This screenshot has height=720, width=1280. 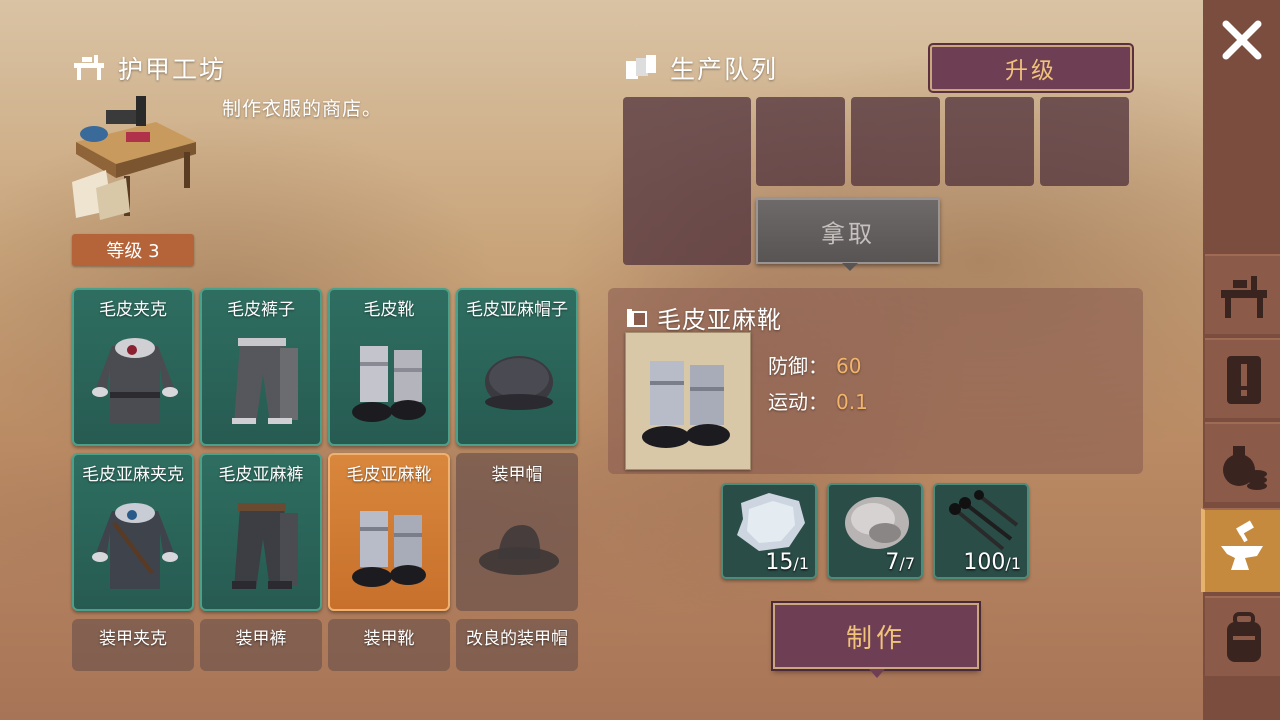 What do you see at coordinates (135, 546) in the screenshot?
I see `fur-linen-jacket-icon` at bounding box center [135, 546].